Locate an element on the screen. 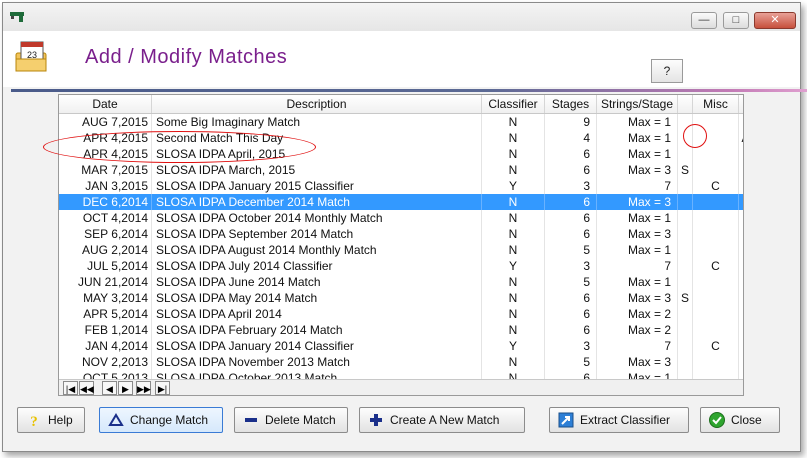 The height and width of the screenshot is (458, 807). cell-date: JUN 21,2014 is located at coordinates (105, 282).